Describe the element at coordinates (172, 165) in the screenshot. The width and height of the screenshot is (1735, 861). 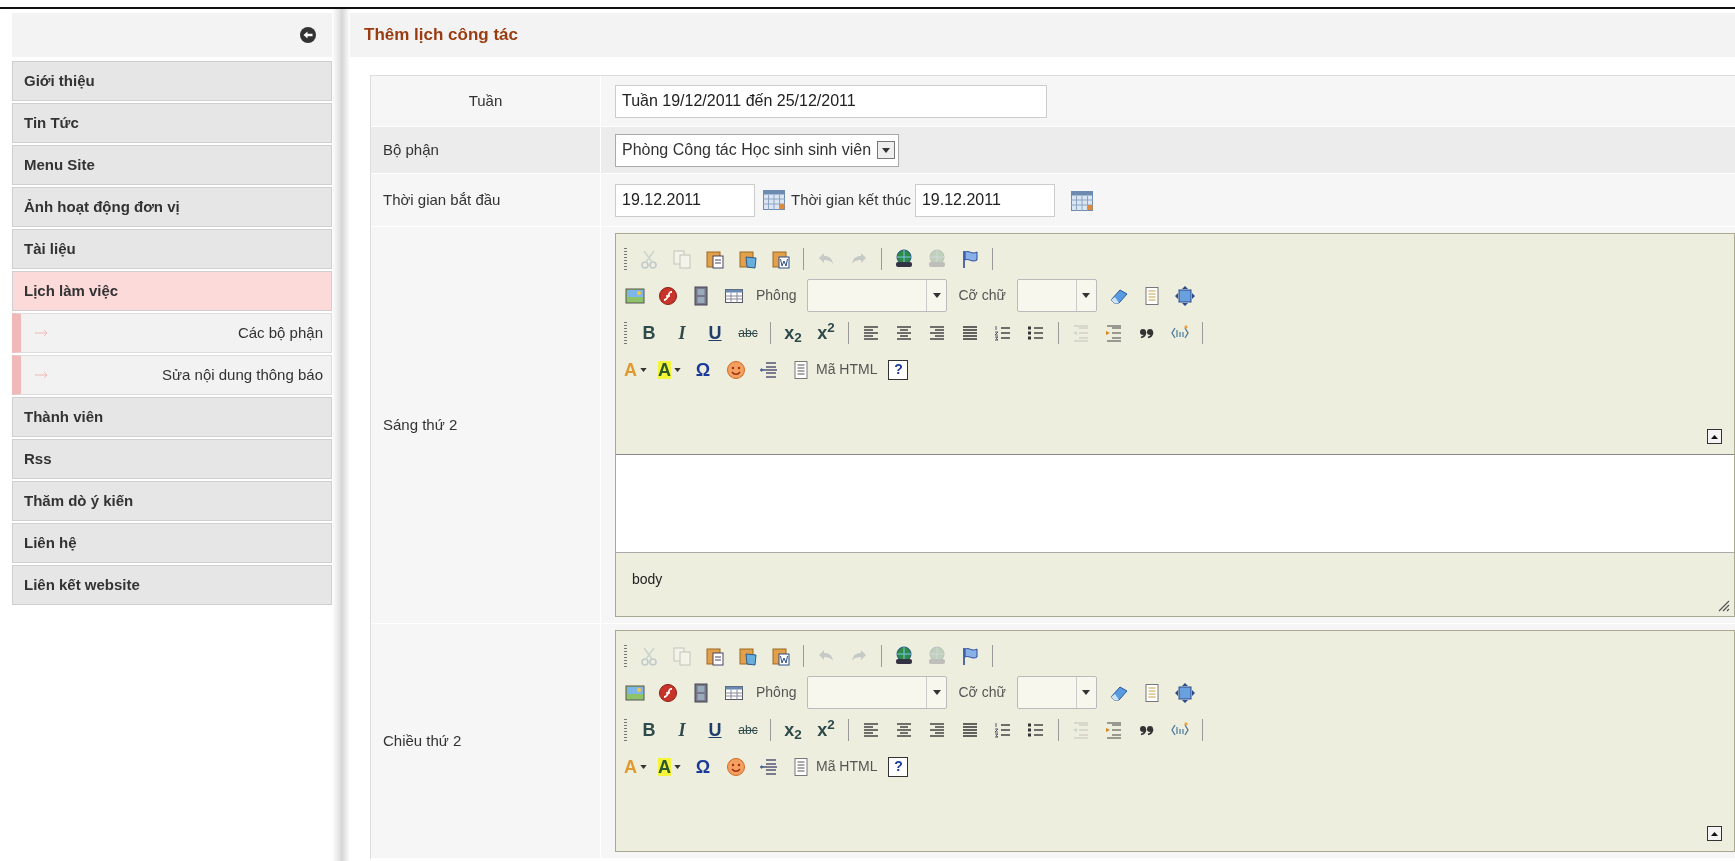
I see `menu-item: Menu Site` at that location.